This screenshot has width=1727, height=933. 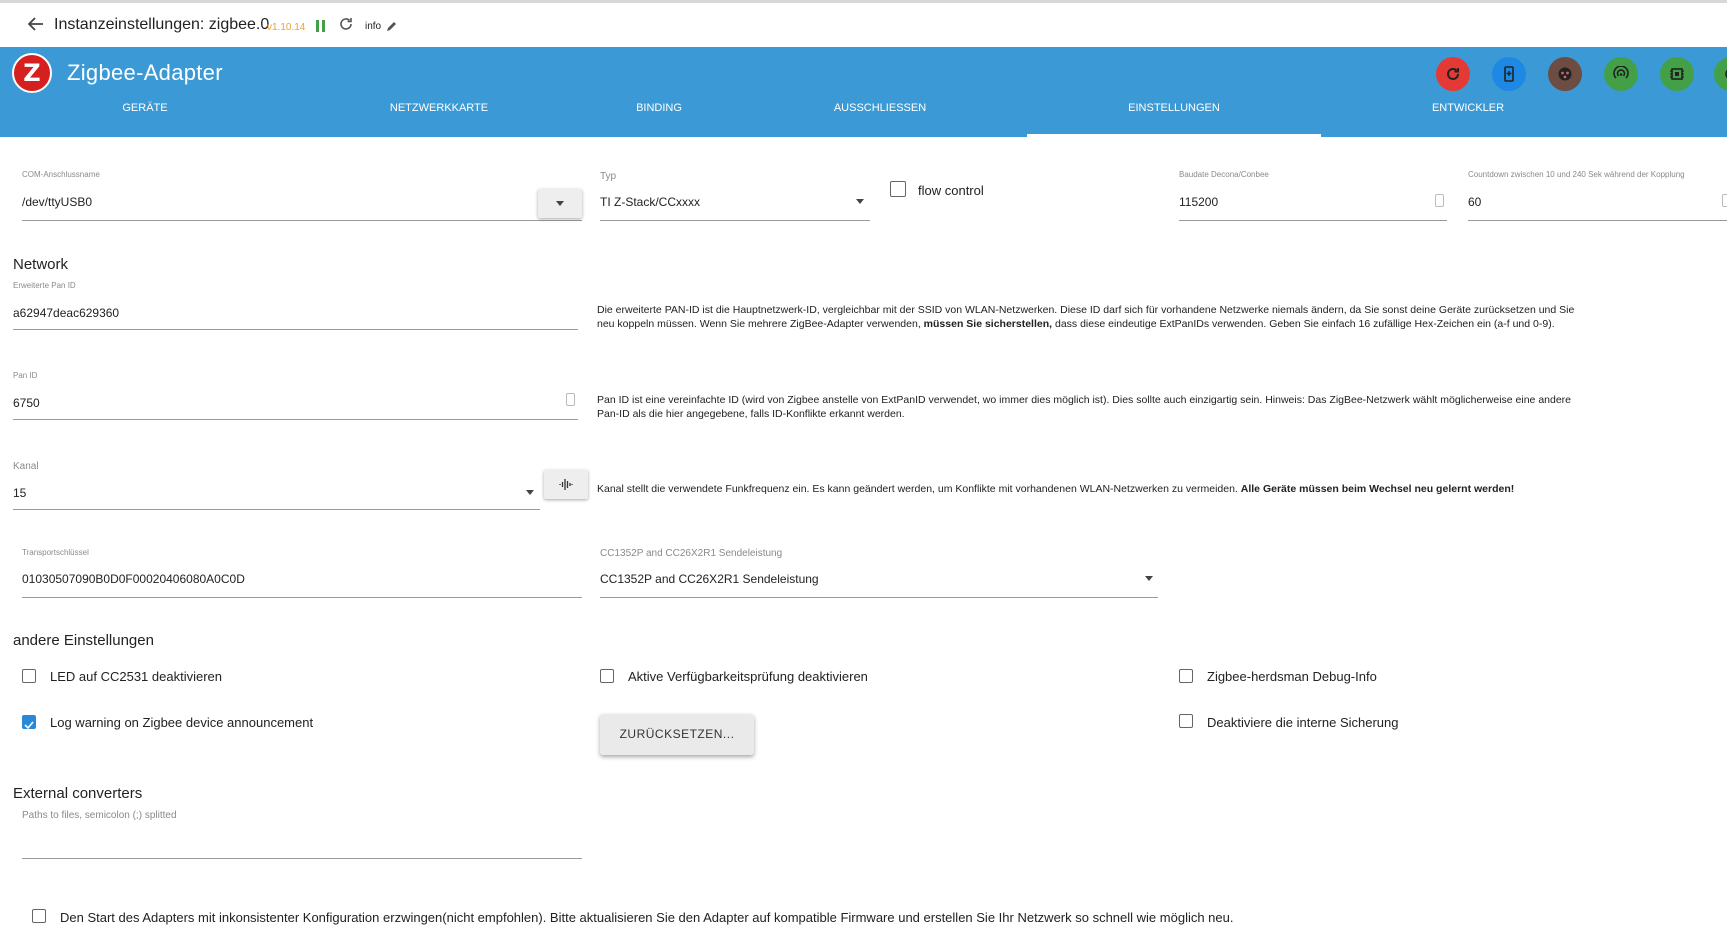 What do you see at coordinates (1509, 74) in the screenshot?
I see `add-device-button` at bounding box center [1509, 74].